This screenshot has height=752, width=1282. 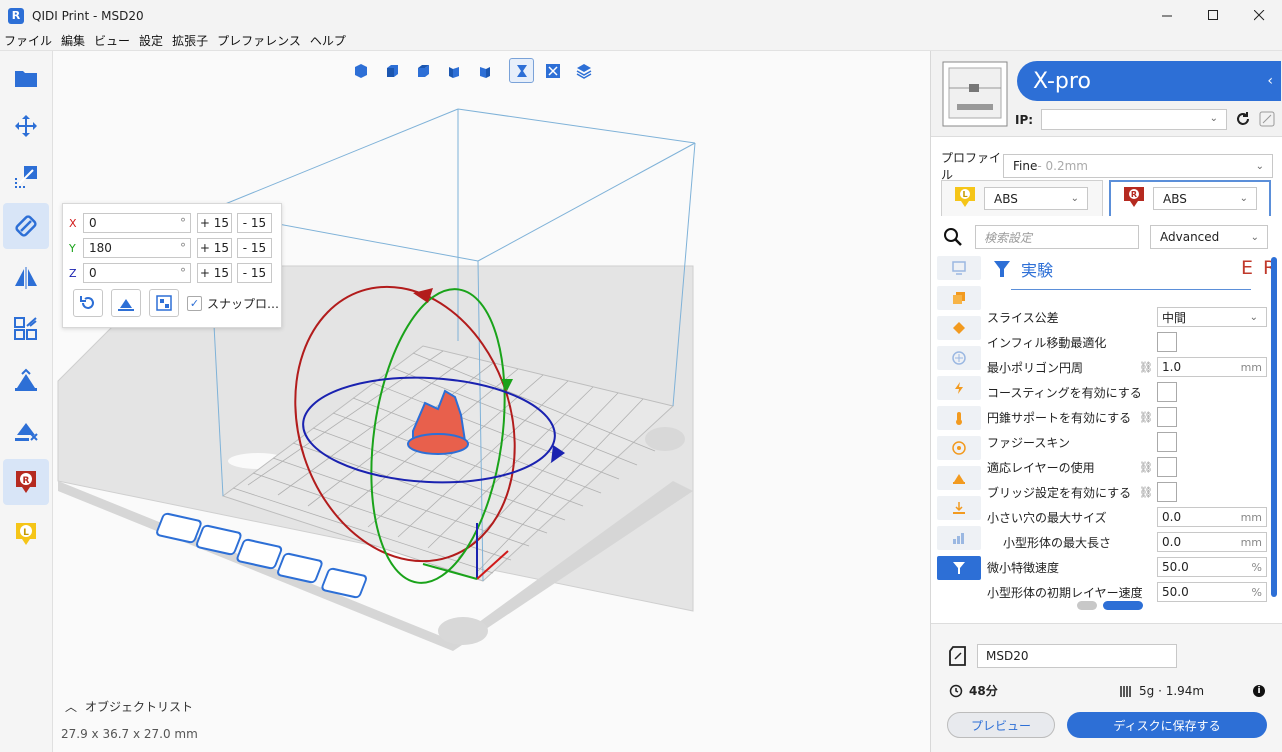 What do you see at coordinates (1259, 15) in the screenshot?
I see `close-button` at bounding box center [1259, 15].